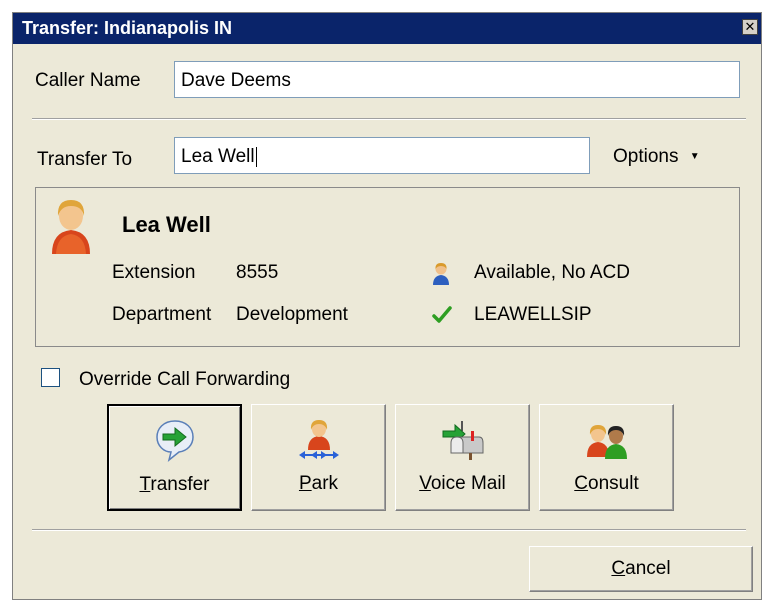 The height and width of the screenshot is (602, 763). Describe the element at coordinates (257, 272) in the screenshot. I see `extension-value: 8555` at that location.